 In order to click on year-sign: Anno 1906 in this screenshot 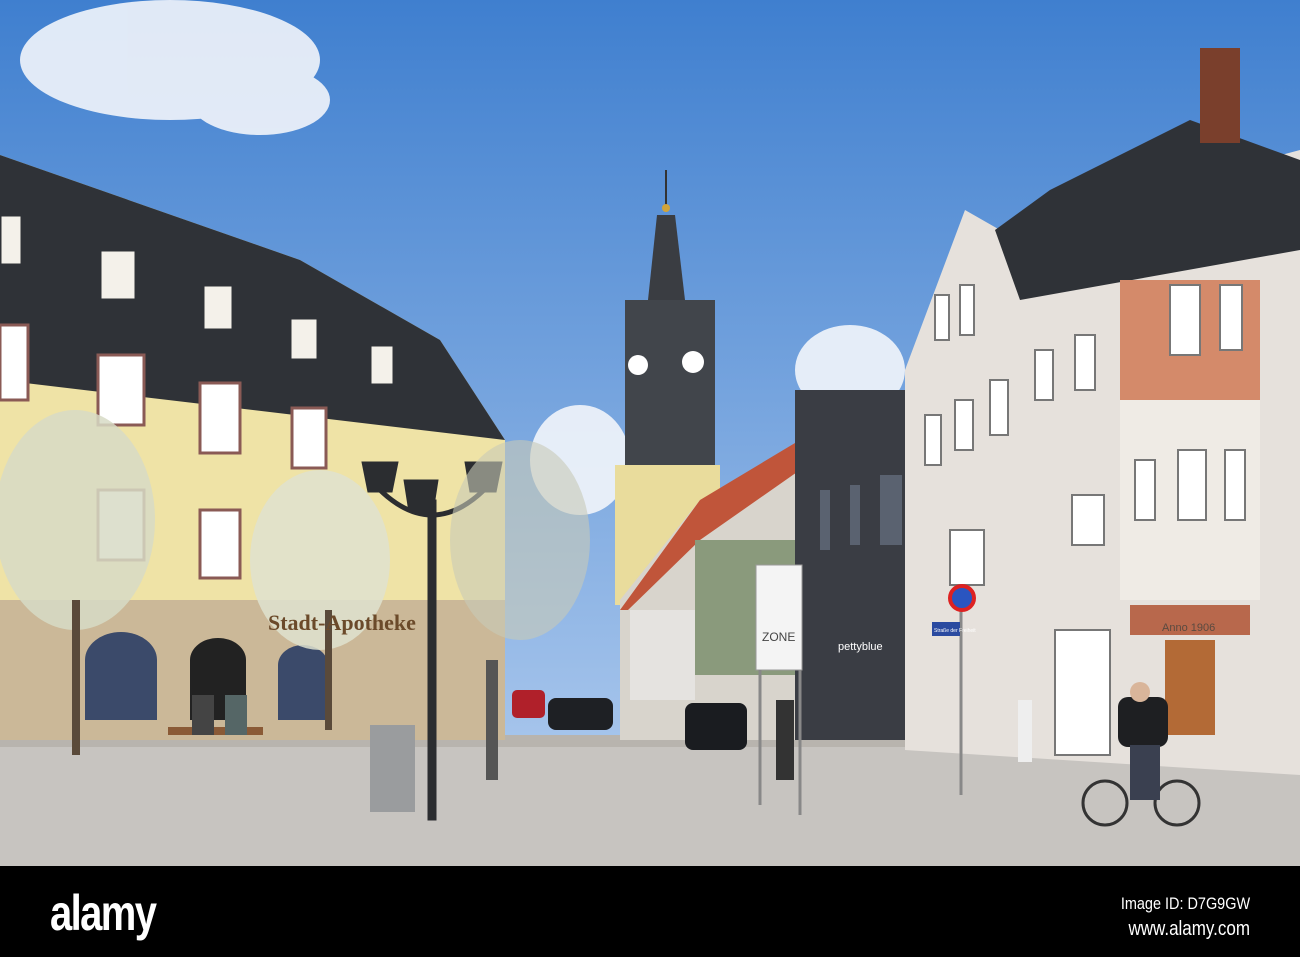, I will do `click(1188, 628)`.